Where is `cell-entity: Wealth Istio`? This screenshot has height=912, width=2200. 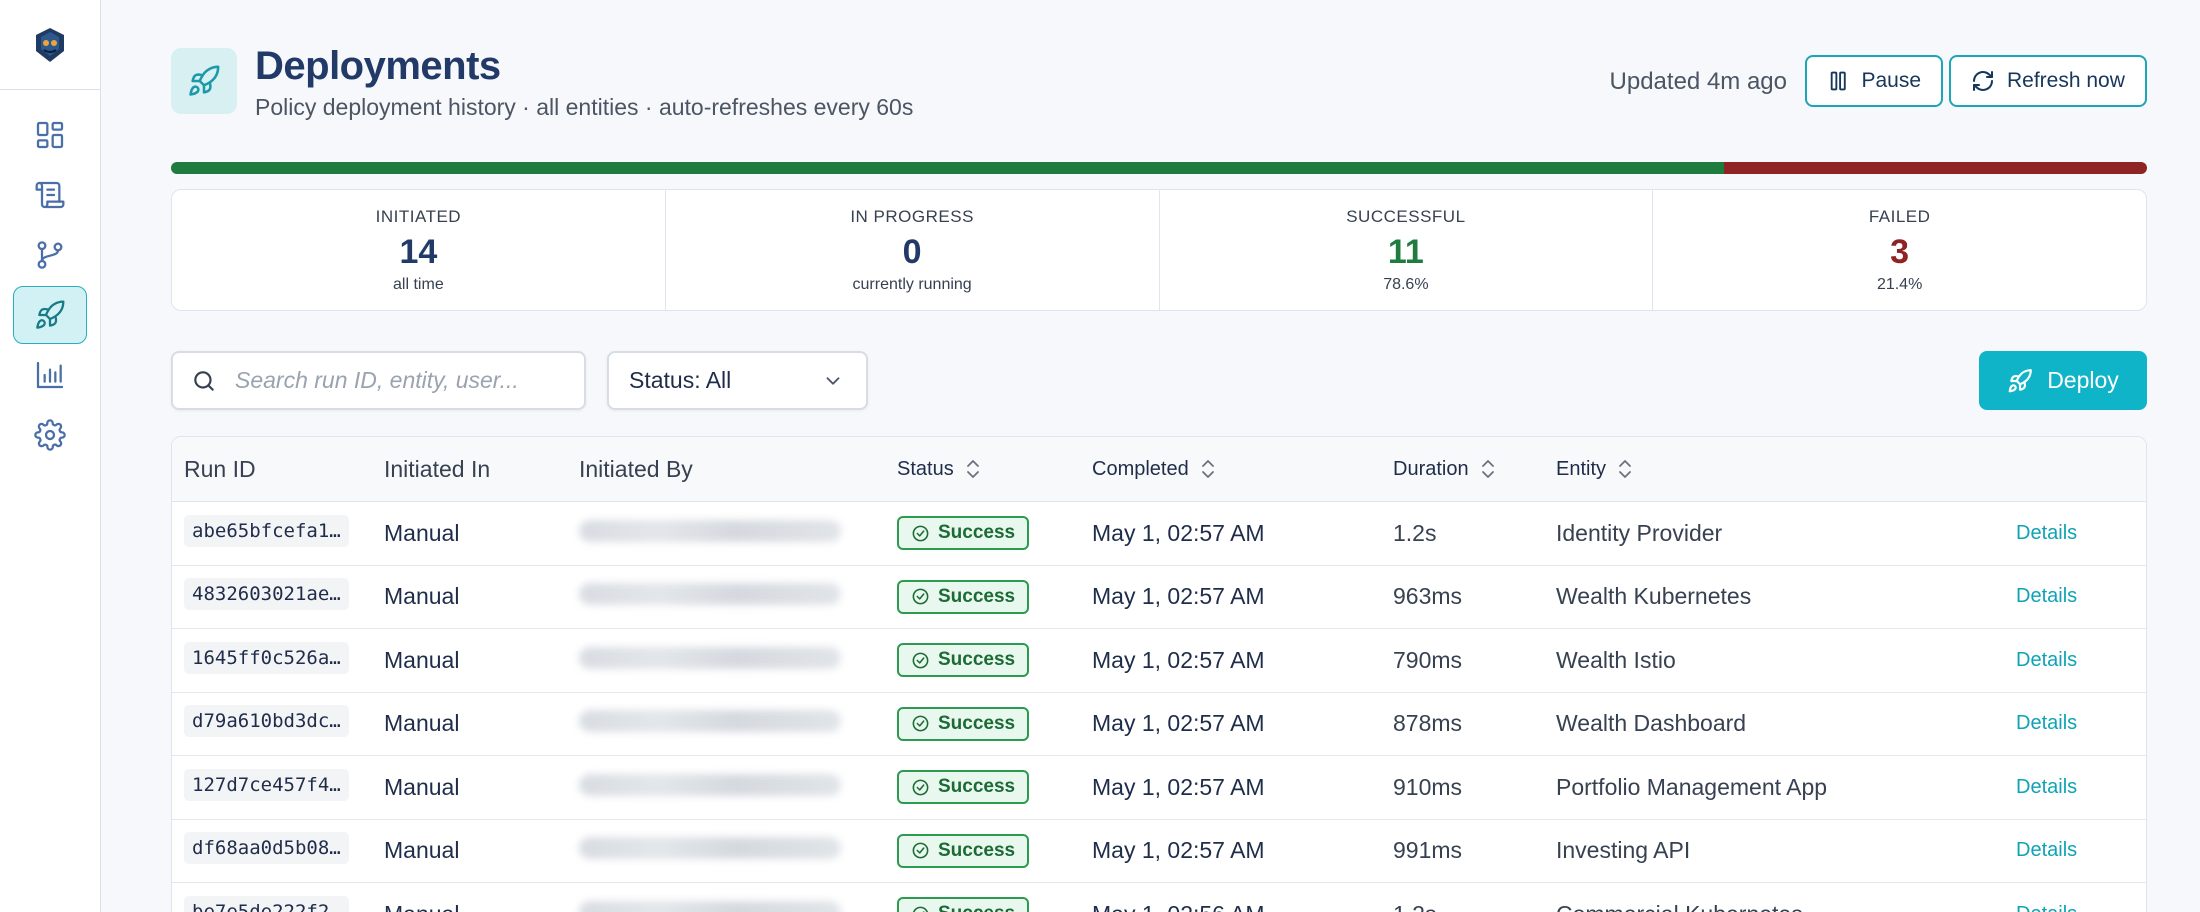
cell-entity: Wealth Istio is located at coordinates (1616, 659).